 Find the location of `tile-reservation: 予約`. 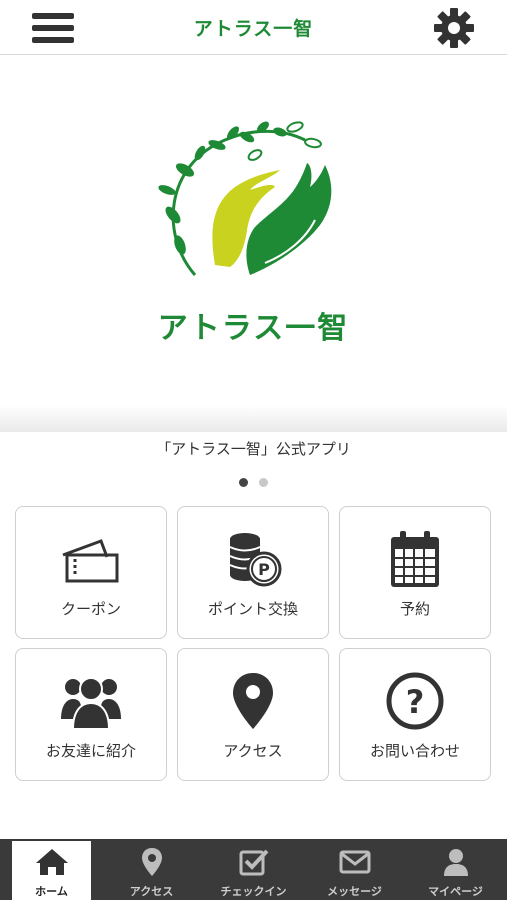

tile-reservation: 予約 is located at coordinates (415, 572).